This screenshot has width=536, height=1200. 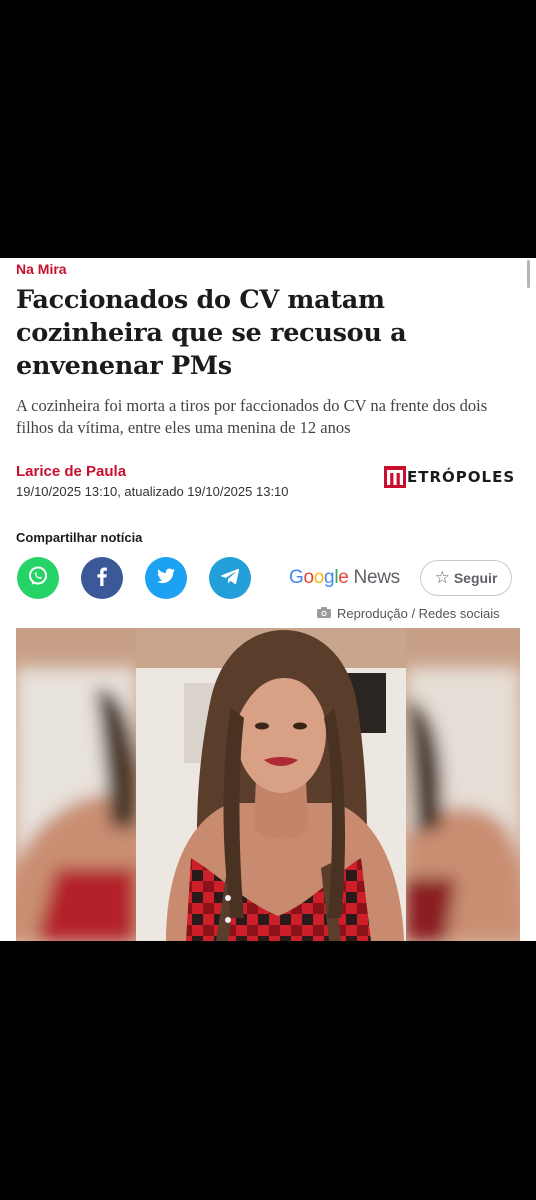 I want to click on scrollbar, so click(x=528, y=274).